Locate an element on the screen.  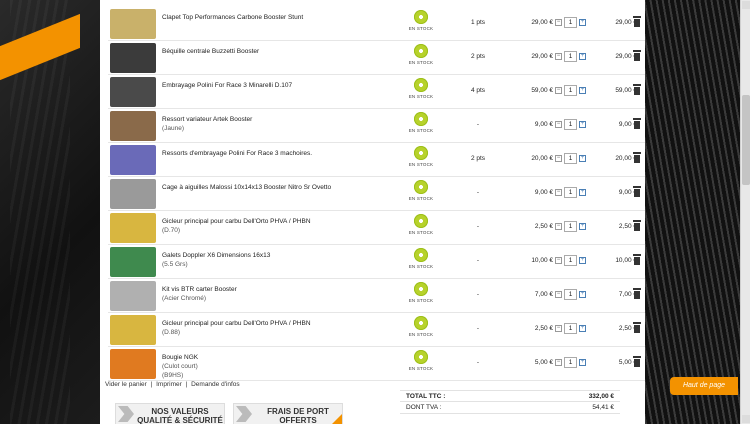
info-request-link: Demande d'infos is located at coordinates (215, 384).